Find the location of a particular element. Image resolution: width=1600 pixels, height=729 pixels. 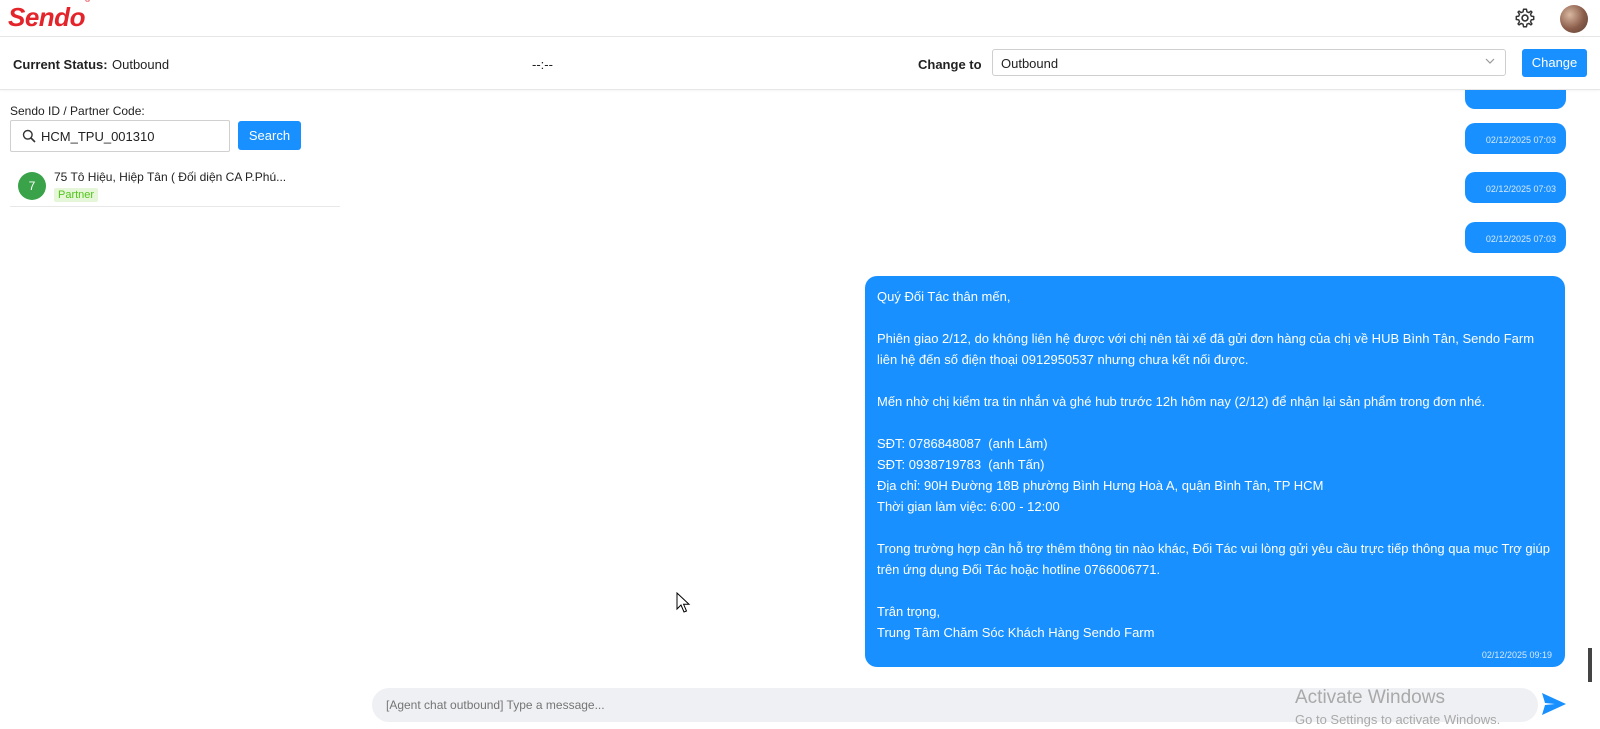

search-button: Search is located at coordinates (269, 135).